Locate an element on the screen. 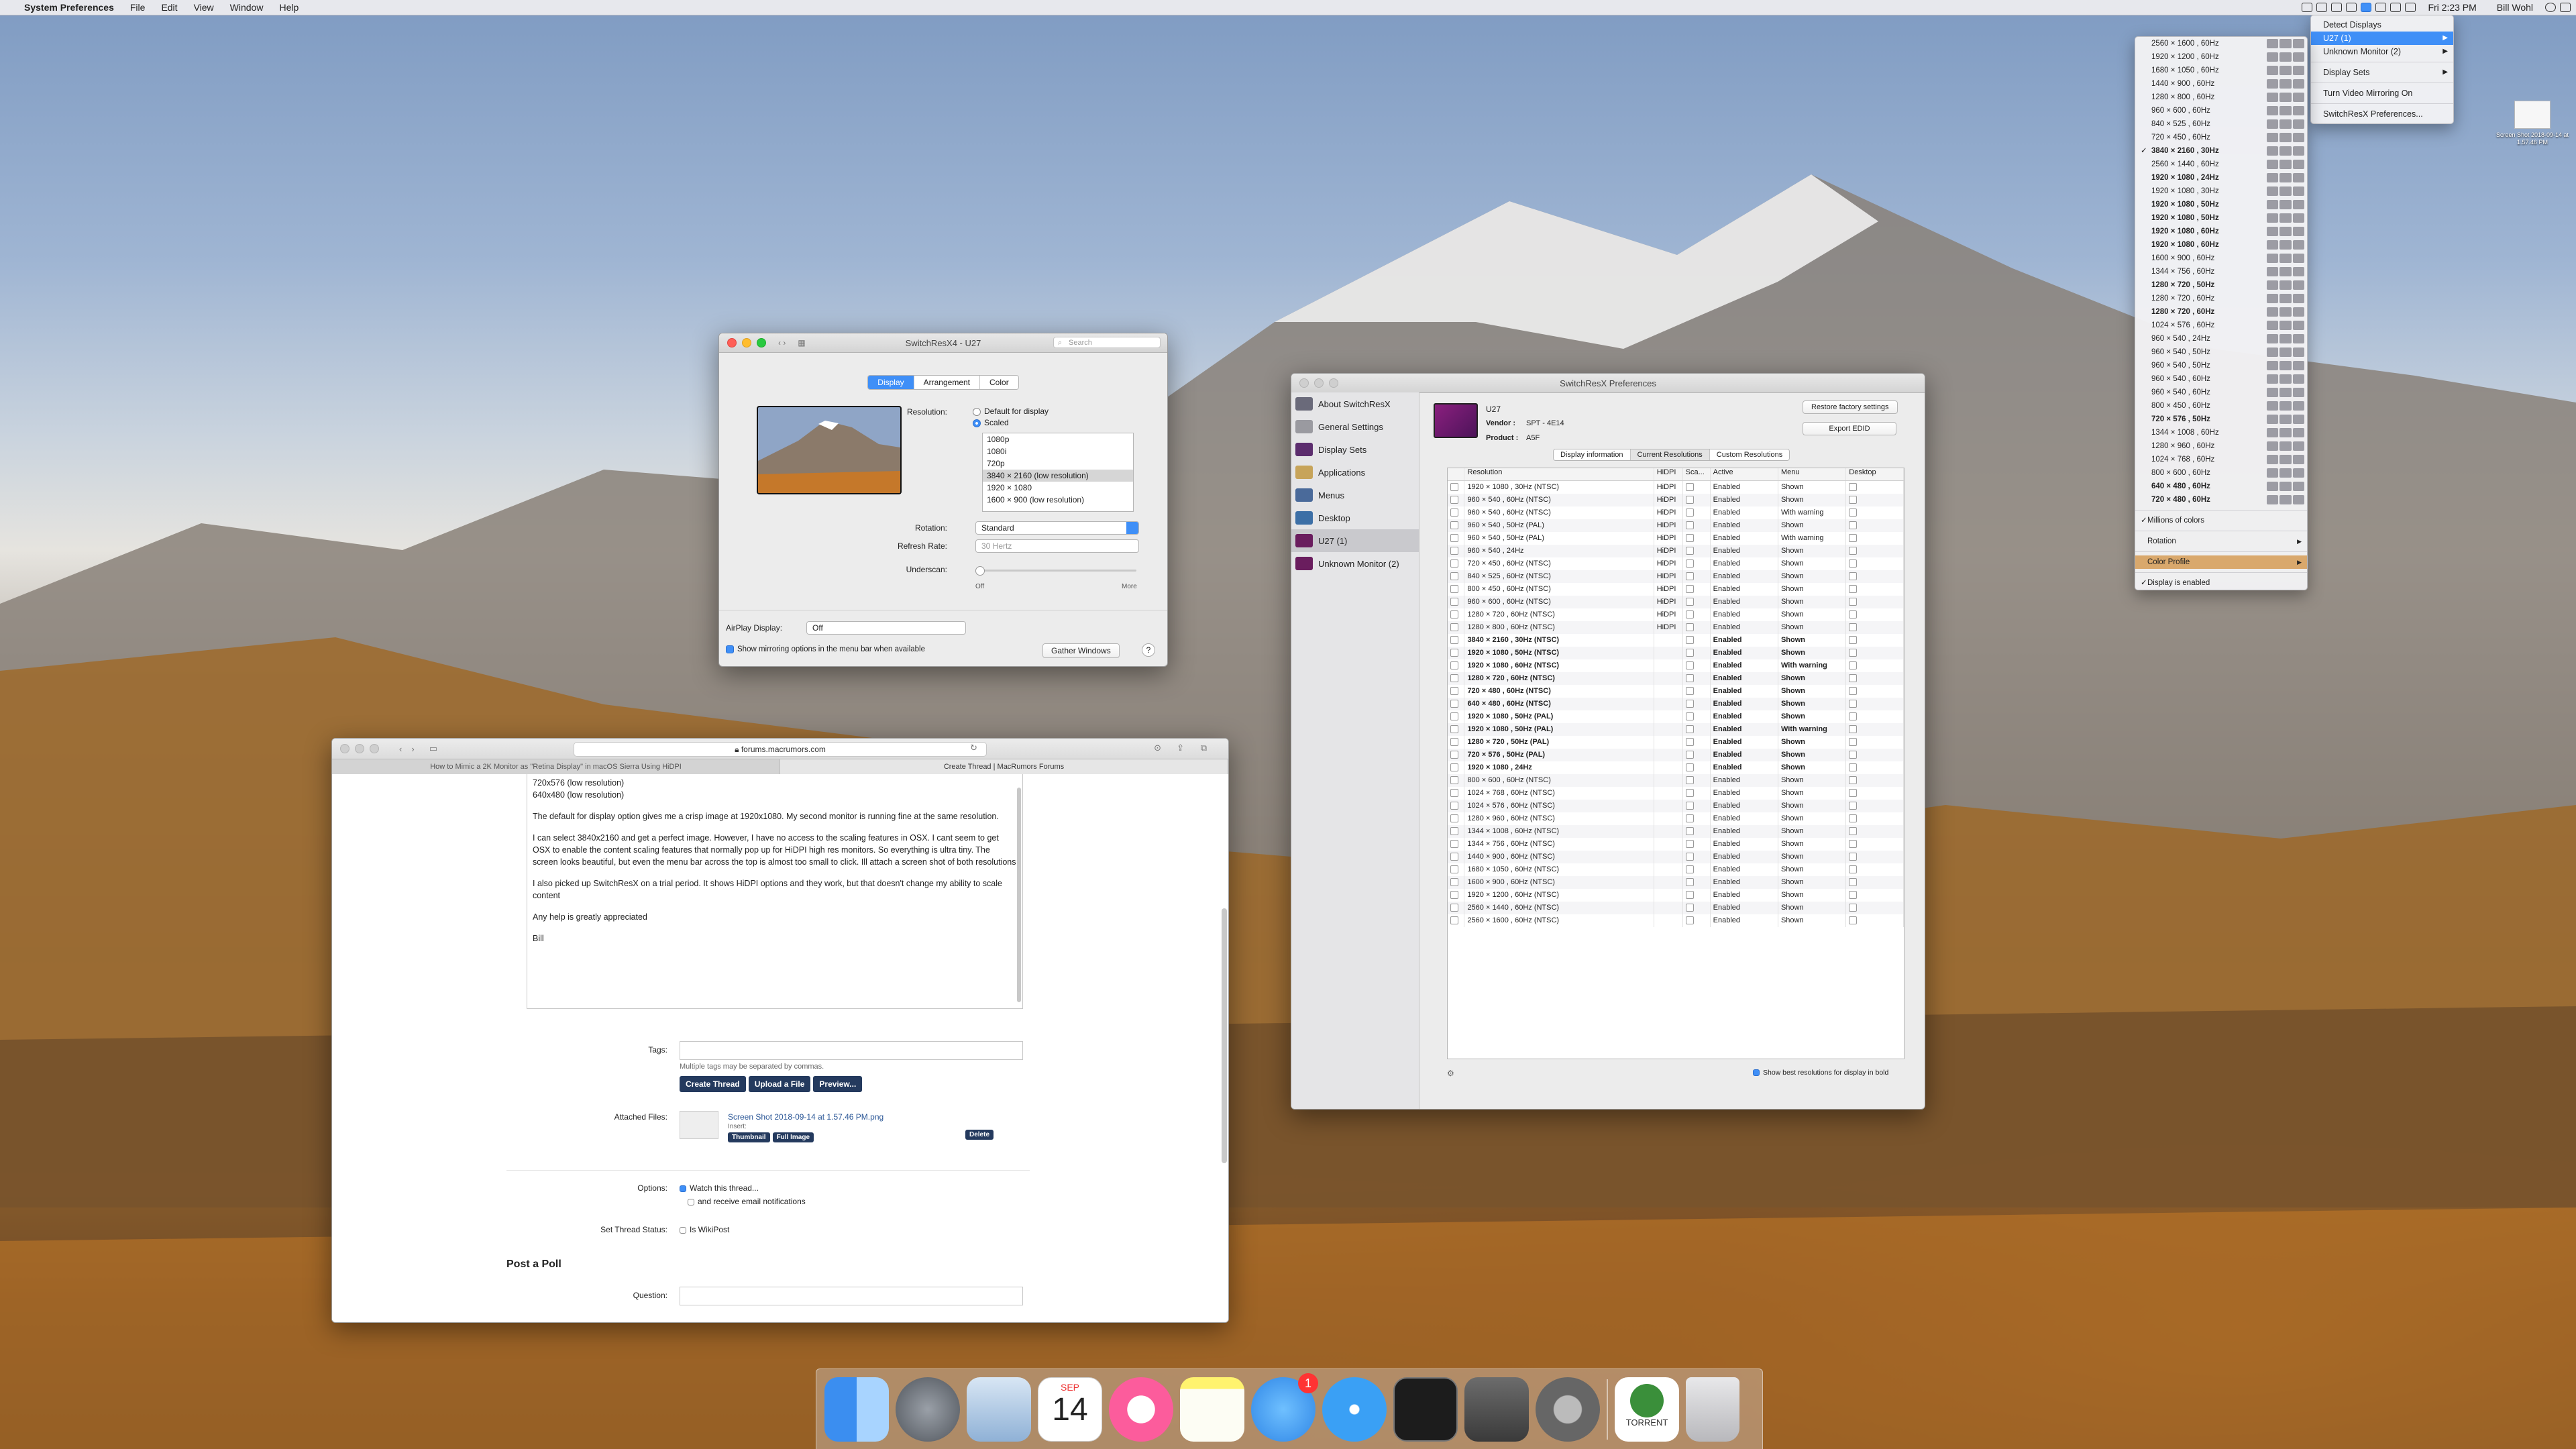 Image resolution: width=2576 pixels, height=1449 pixels. resolution-menu-item: 1280 × 720 , 60Hz is located at coordinates (2221, 312).